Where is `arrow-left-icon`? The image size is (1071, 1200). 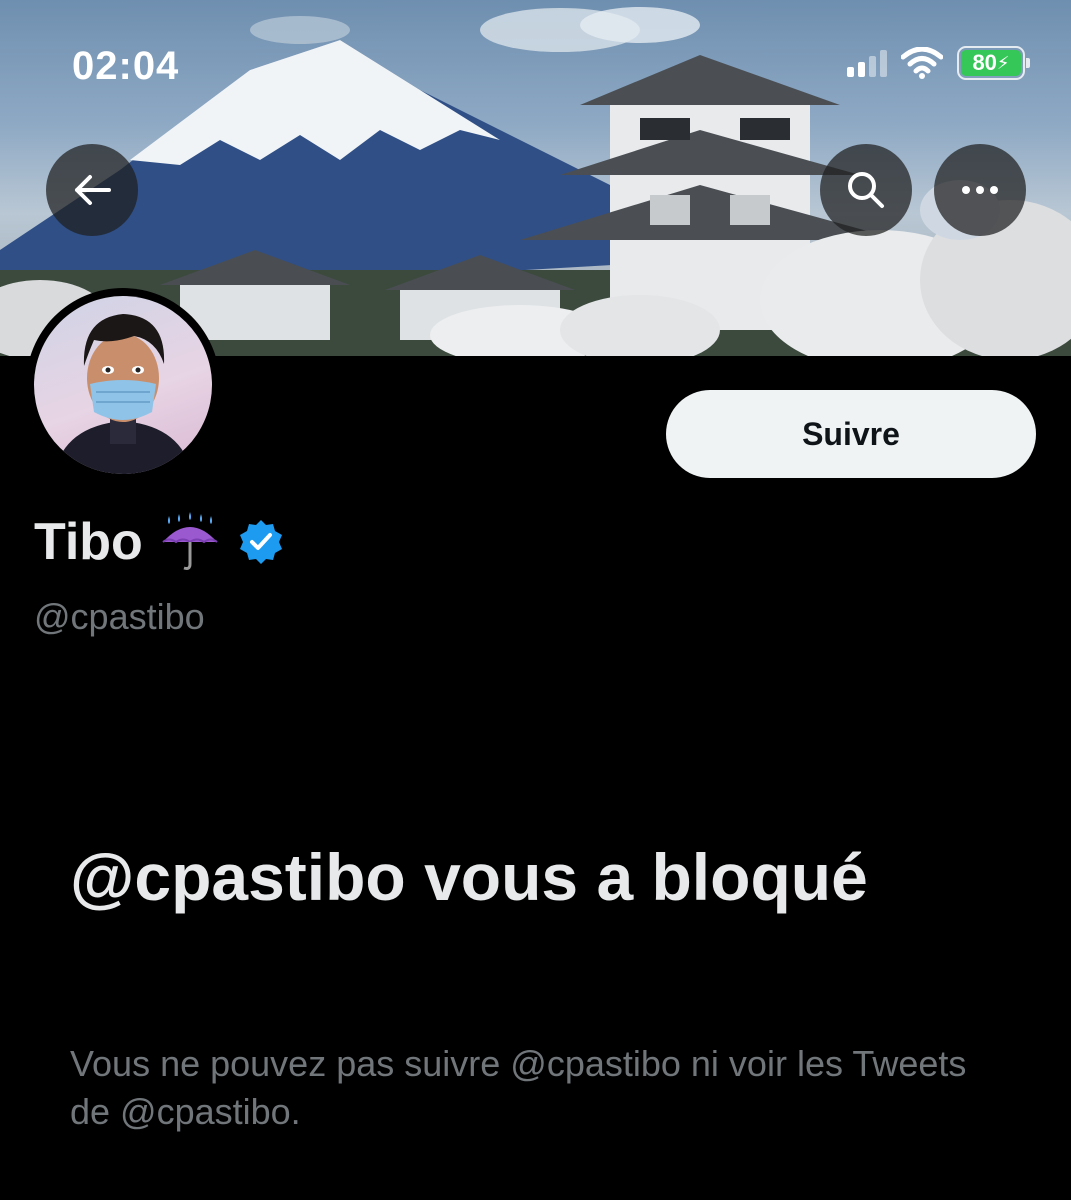 arrow-left-icon is located at coordinates (93, 190).